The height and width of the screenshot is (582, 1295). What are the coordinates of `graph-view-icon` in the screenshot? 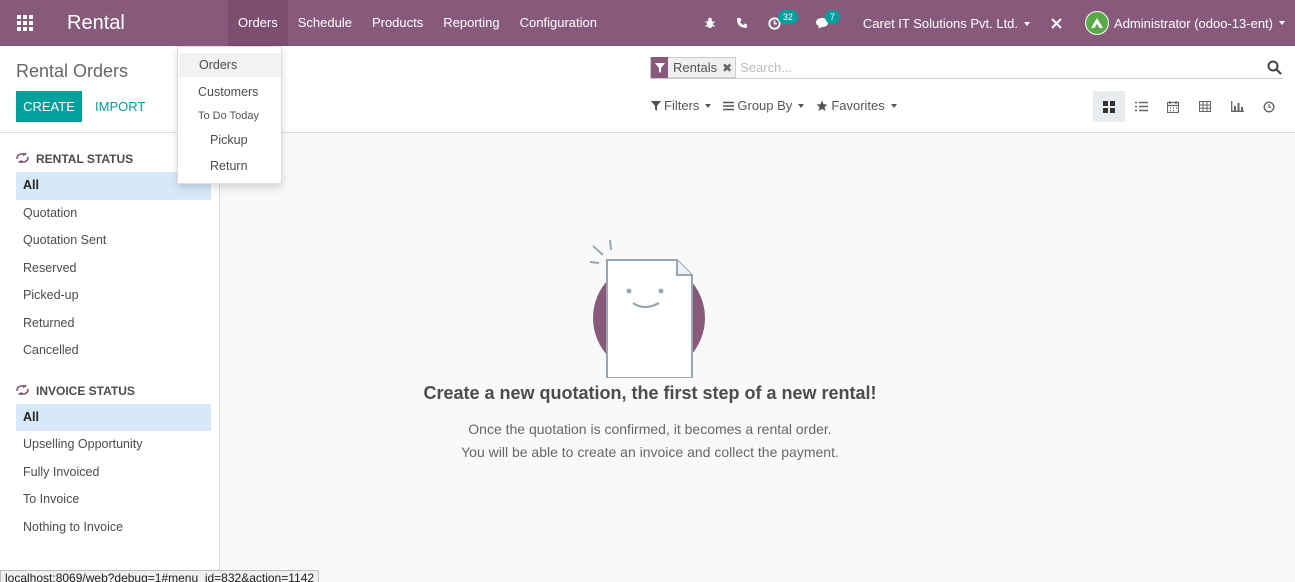 It's located at (1237, 106).